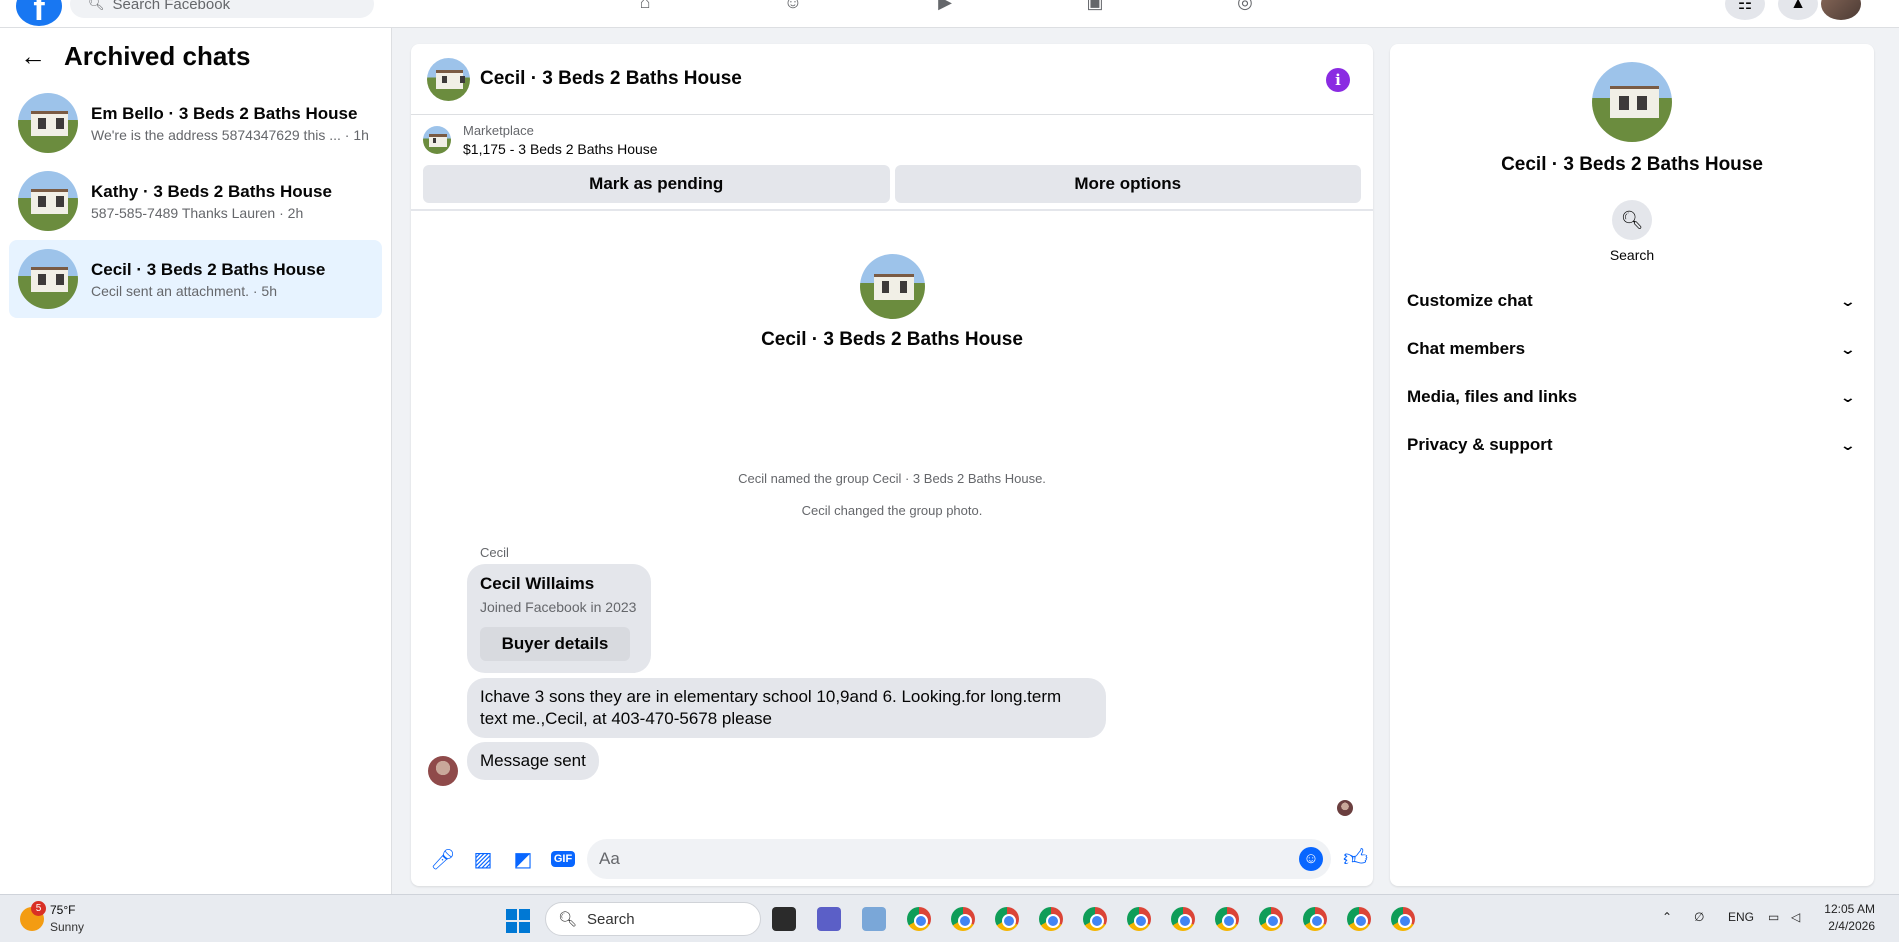  Describe the element at coordinates (1667, 917) in the screenshot. I see `chevron-up-icon: ⌃` at that location.